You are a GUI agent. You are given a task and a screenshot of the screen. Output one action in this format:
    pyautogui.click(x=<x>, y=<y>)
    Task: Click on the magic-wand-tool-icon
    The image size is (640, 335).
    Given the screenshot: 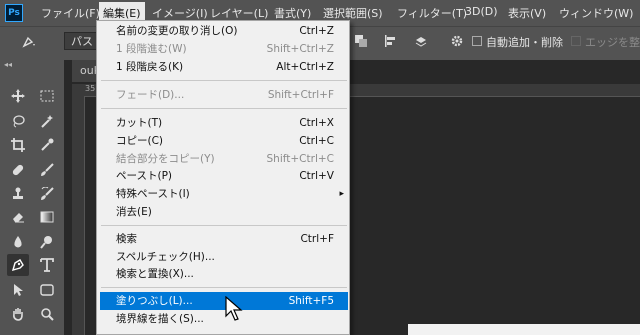 What is the action you would take?
    pyautogui.click(x=47, y=121)
    